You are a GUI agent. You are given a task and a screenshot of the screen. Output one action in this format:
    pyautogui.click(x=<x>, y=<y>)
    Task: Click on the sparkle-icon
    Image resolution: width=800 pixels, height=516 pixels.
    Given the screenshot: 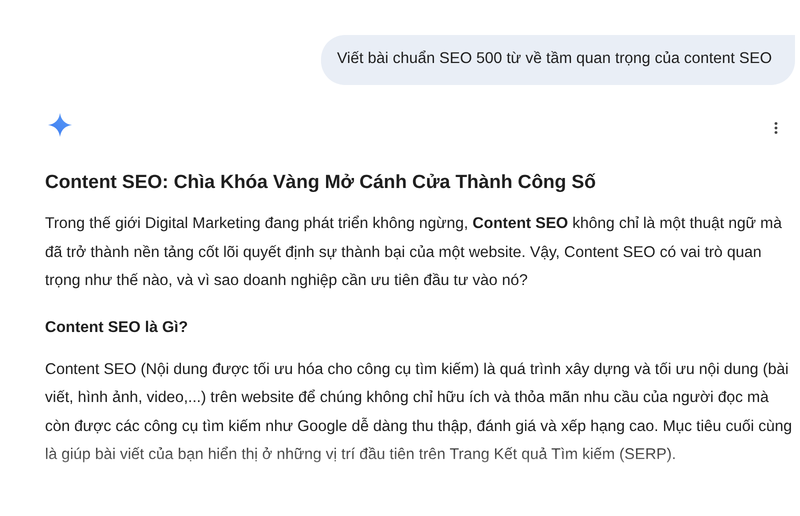 What is the action you would take?
    pyautogui.click(x=60, y=125)
    